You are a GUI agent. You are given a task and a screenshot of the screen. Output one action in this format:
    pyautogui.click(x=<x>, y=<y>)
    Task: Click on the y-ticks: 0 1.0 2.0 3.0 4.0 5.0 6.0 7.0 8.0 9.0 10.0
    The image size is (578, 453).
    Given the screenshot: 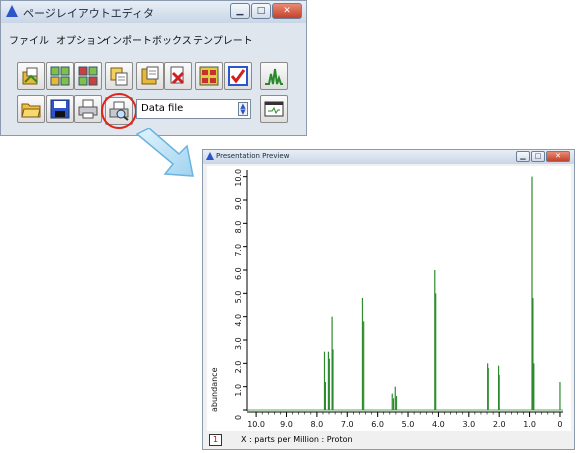 What is the action you would take?
    pyautogui.click(x=240, y=294)
    